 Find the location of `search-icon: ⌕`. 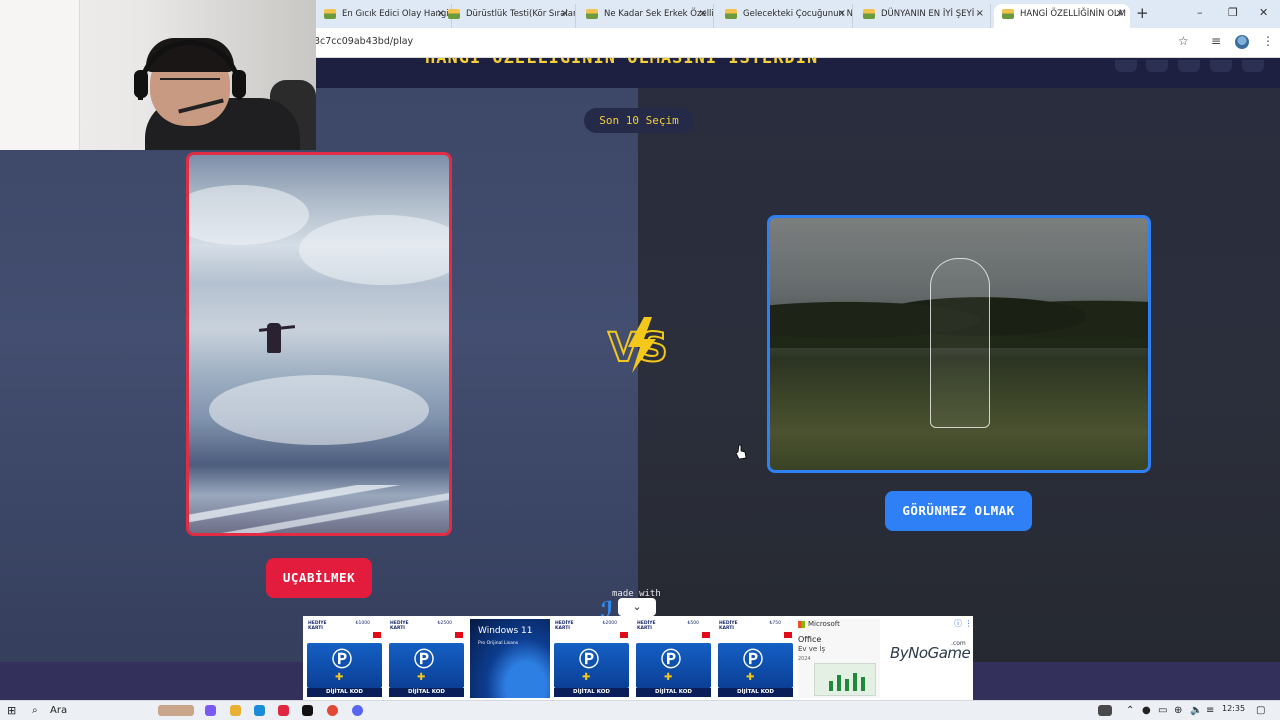

search-icon: ⌕ is located at coordinates (35, 711).